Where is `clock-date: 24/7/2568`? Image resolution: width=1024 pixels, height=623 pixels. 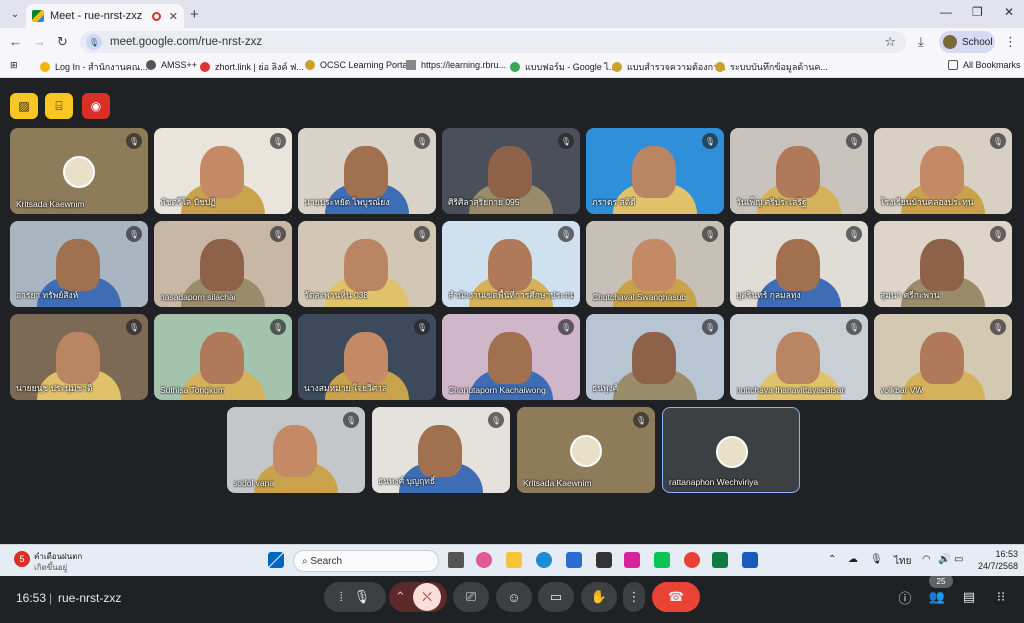
clock-date: 24/7/2568 is located at coordinates (994, 566).